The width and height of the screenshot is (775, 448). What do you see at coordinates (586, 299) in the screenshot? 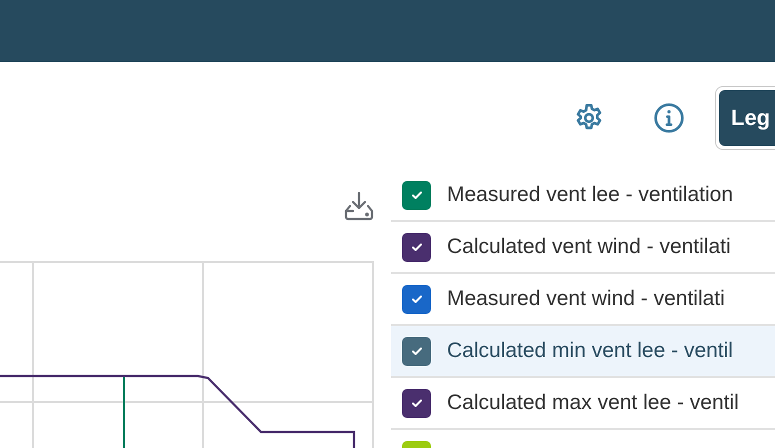
I see `legend-label: Measured vent wind - ventilati` at bounding box center [586, 299].